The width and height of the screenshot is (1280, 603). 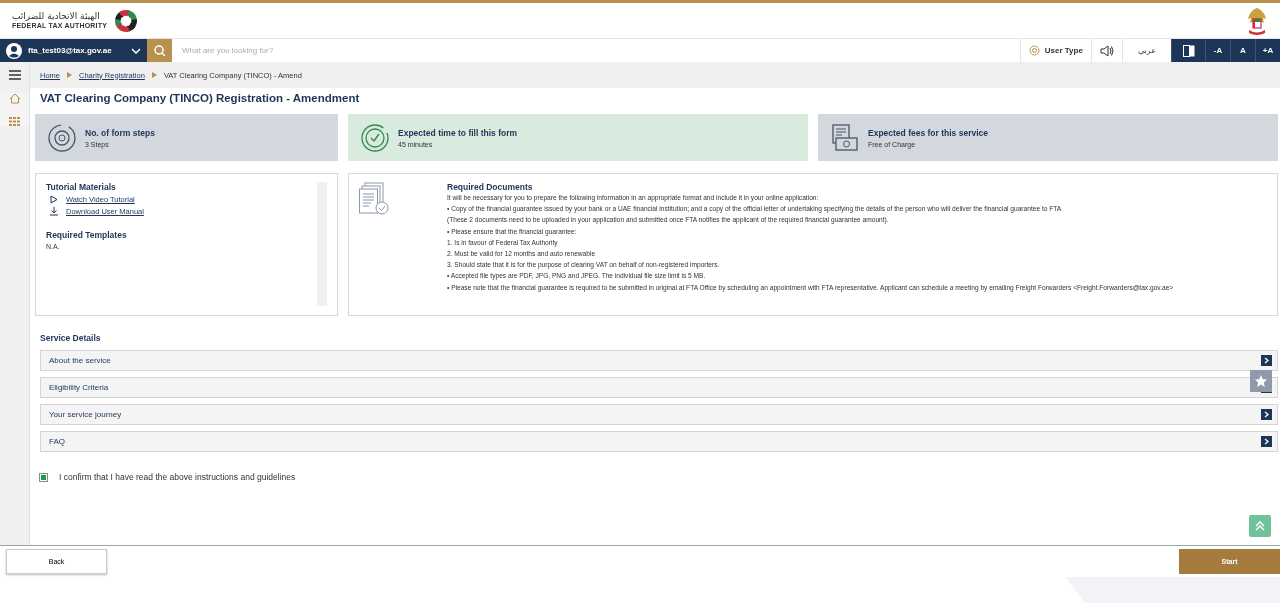 I want to click on card-title: No. of form steps, so click(x=120, y=132).